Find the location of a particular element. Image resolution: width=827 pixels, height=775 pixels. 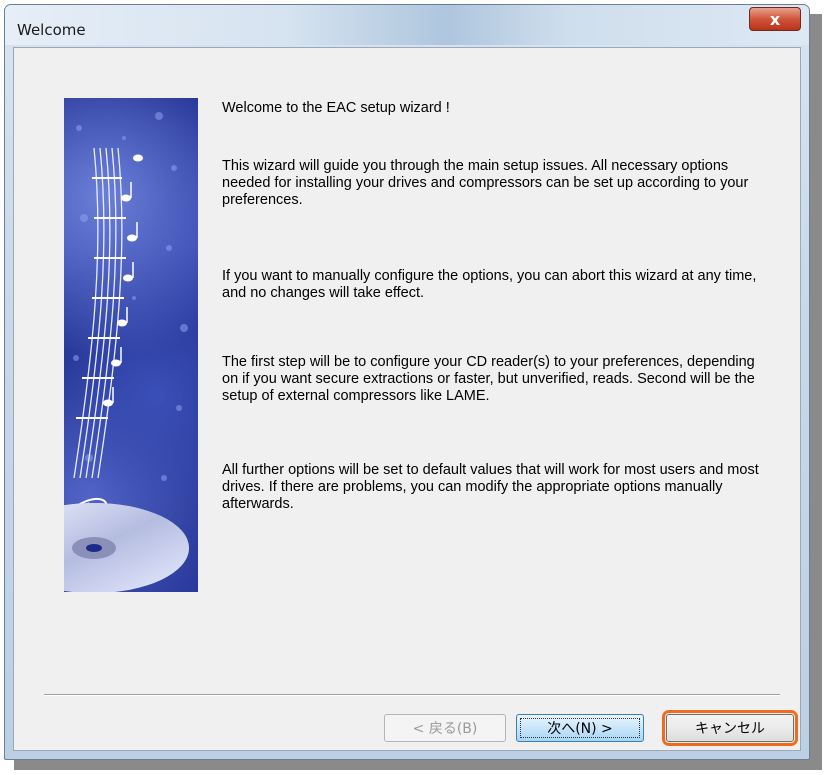

back-button-label: < 戻る(B) is located at coordinates (445, 729).